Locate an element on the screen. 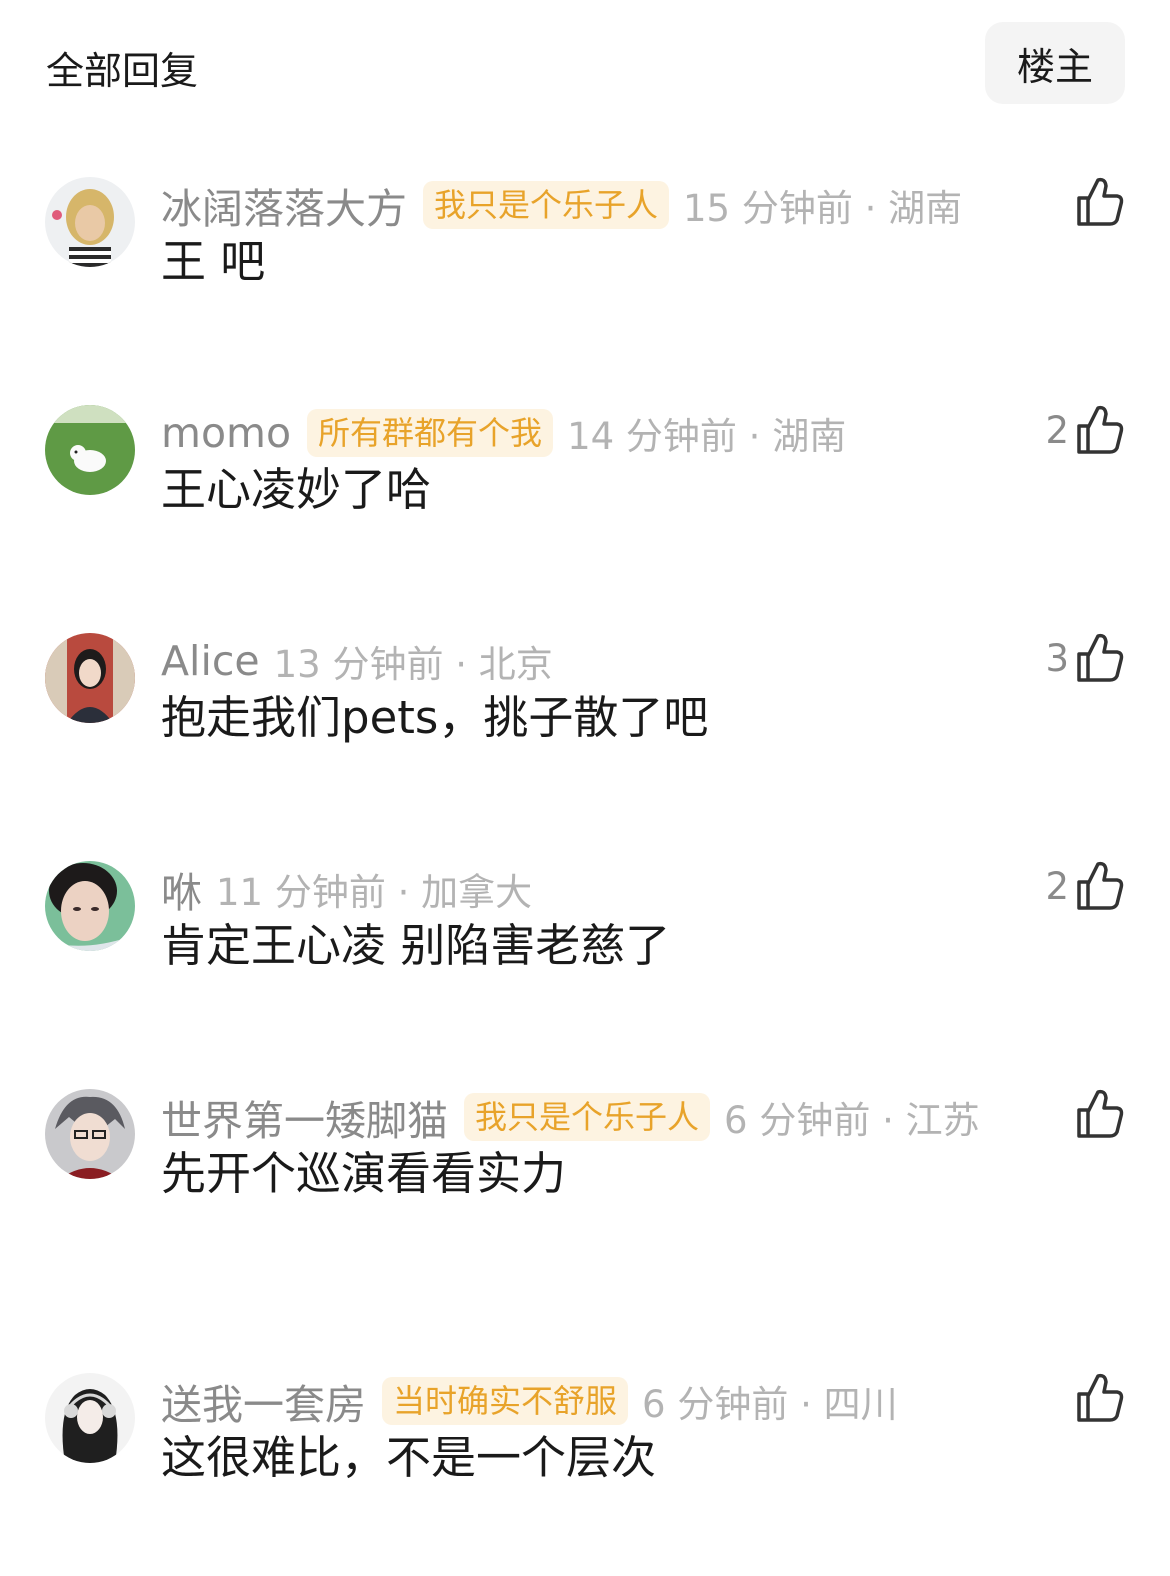  girl-portrait-avatar is located at coordinates (90, 678).